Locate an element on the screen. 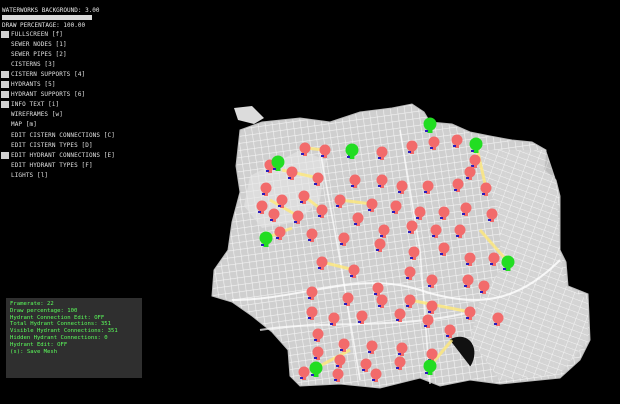  menu-toggle: CISTERN SUPPORTS [4] is located at coordinates (42, 74).